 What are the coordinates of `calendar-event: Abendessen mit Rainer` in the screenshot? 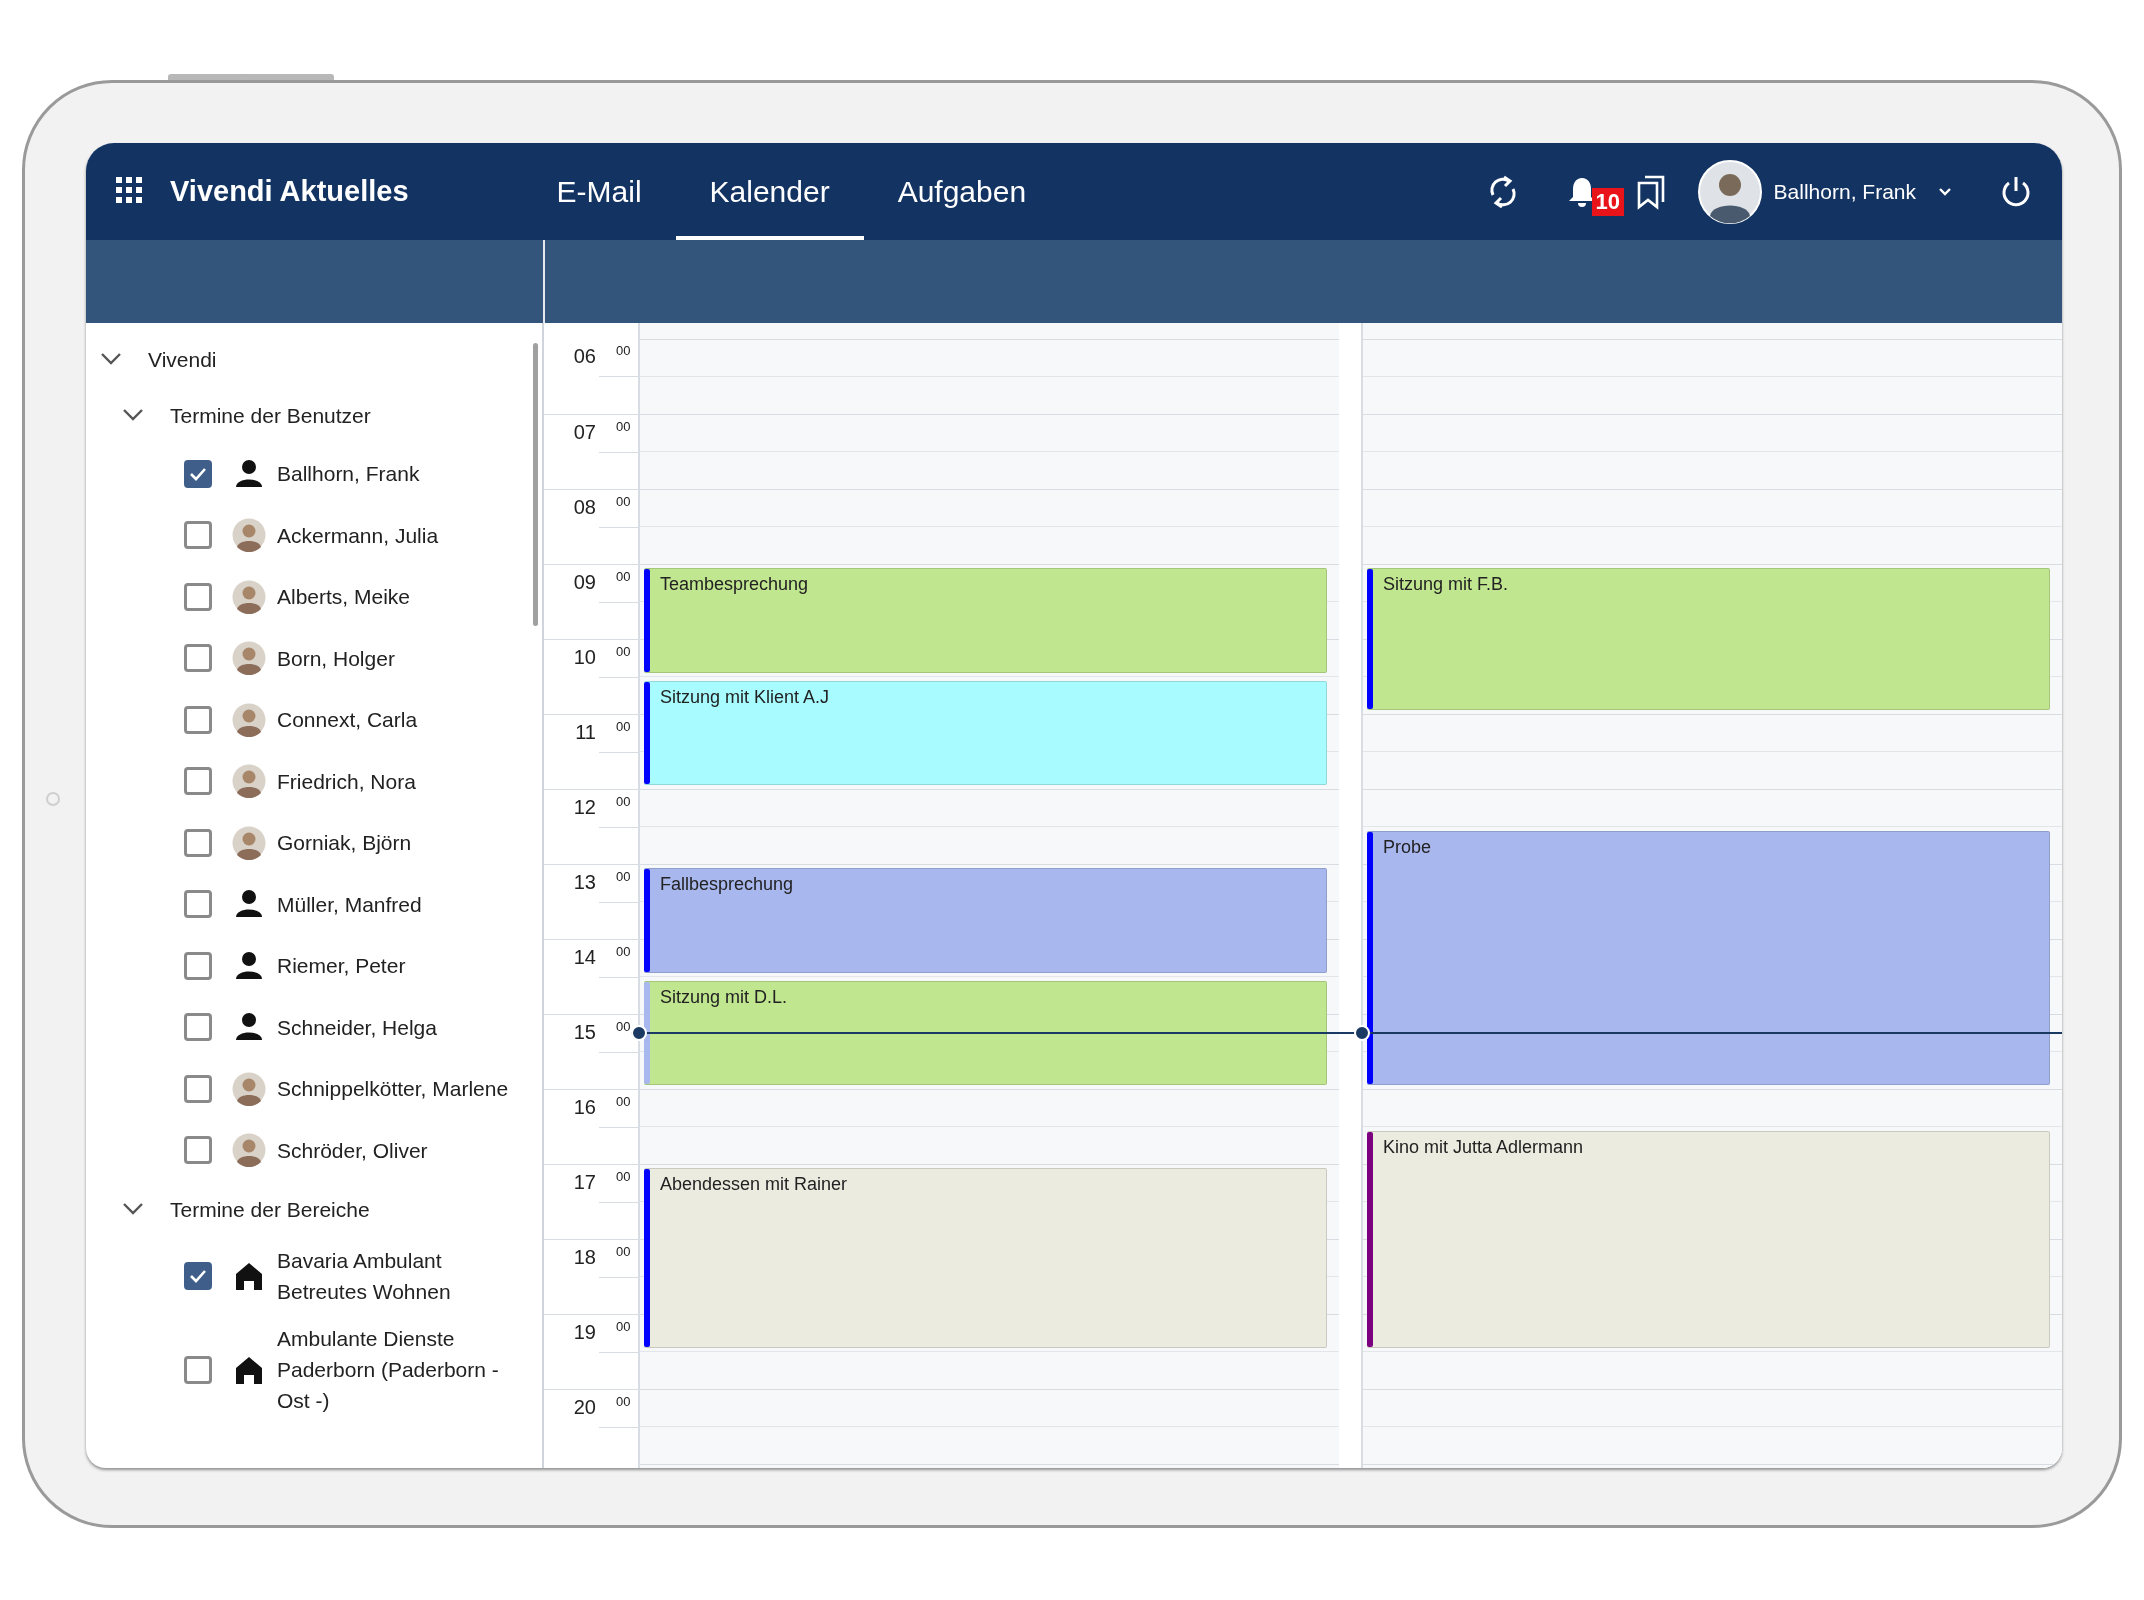 It's located at (985, 1258).